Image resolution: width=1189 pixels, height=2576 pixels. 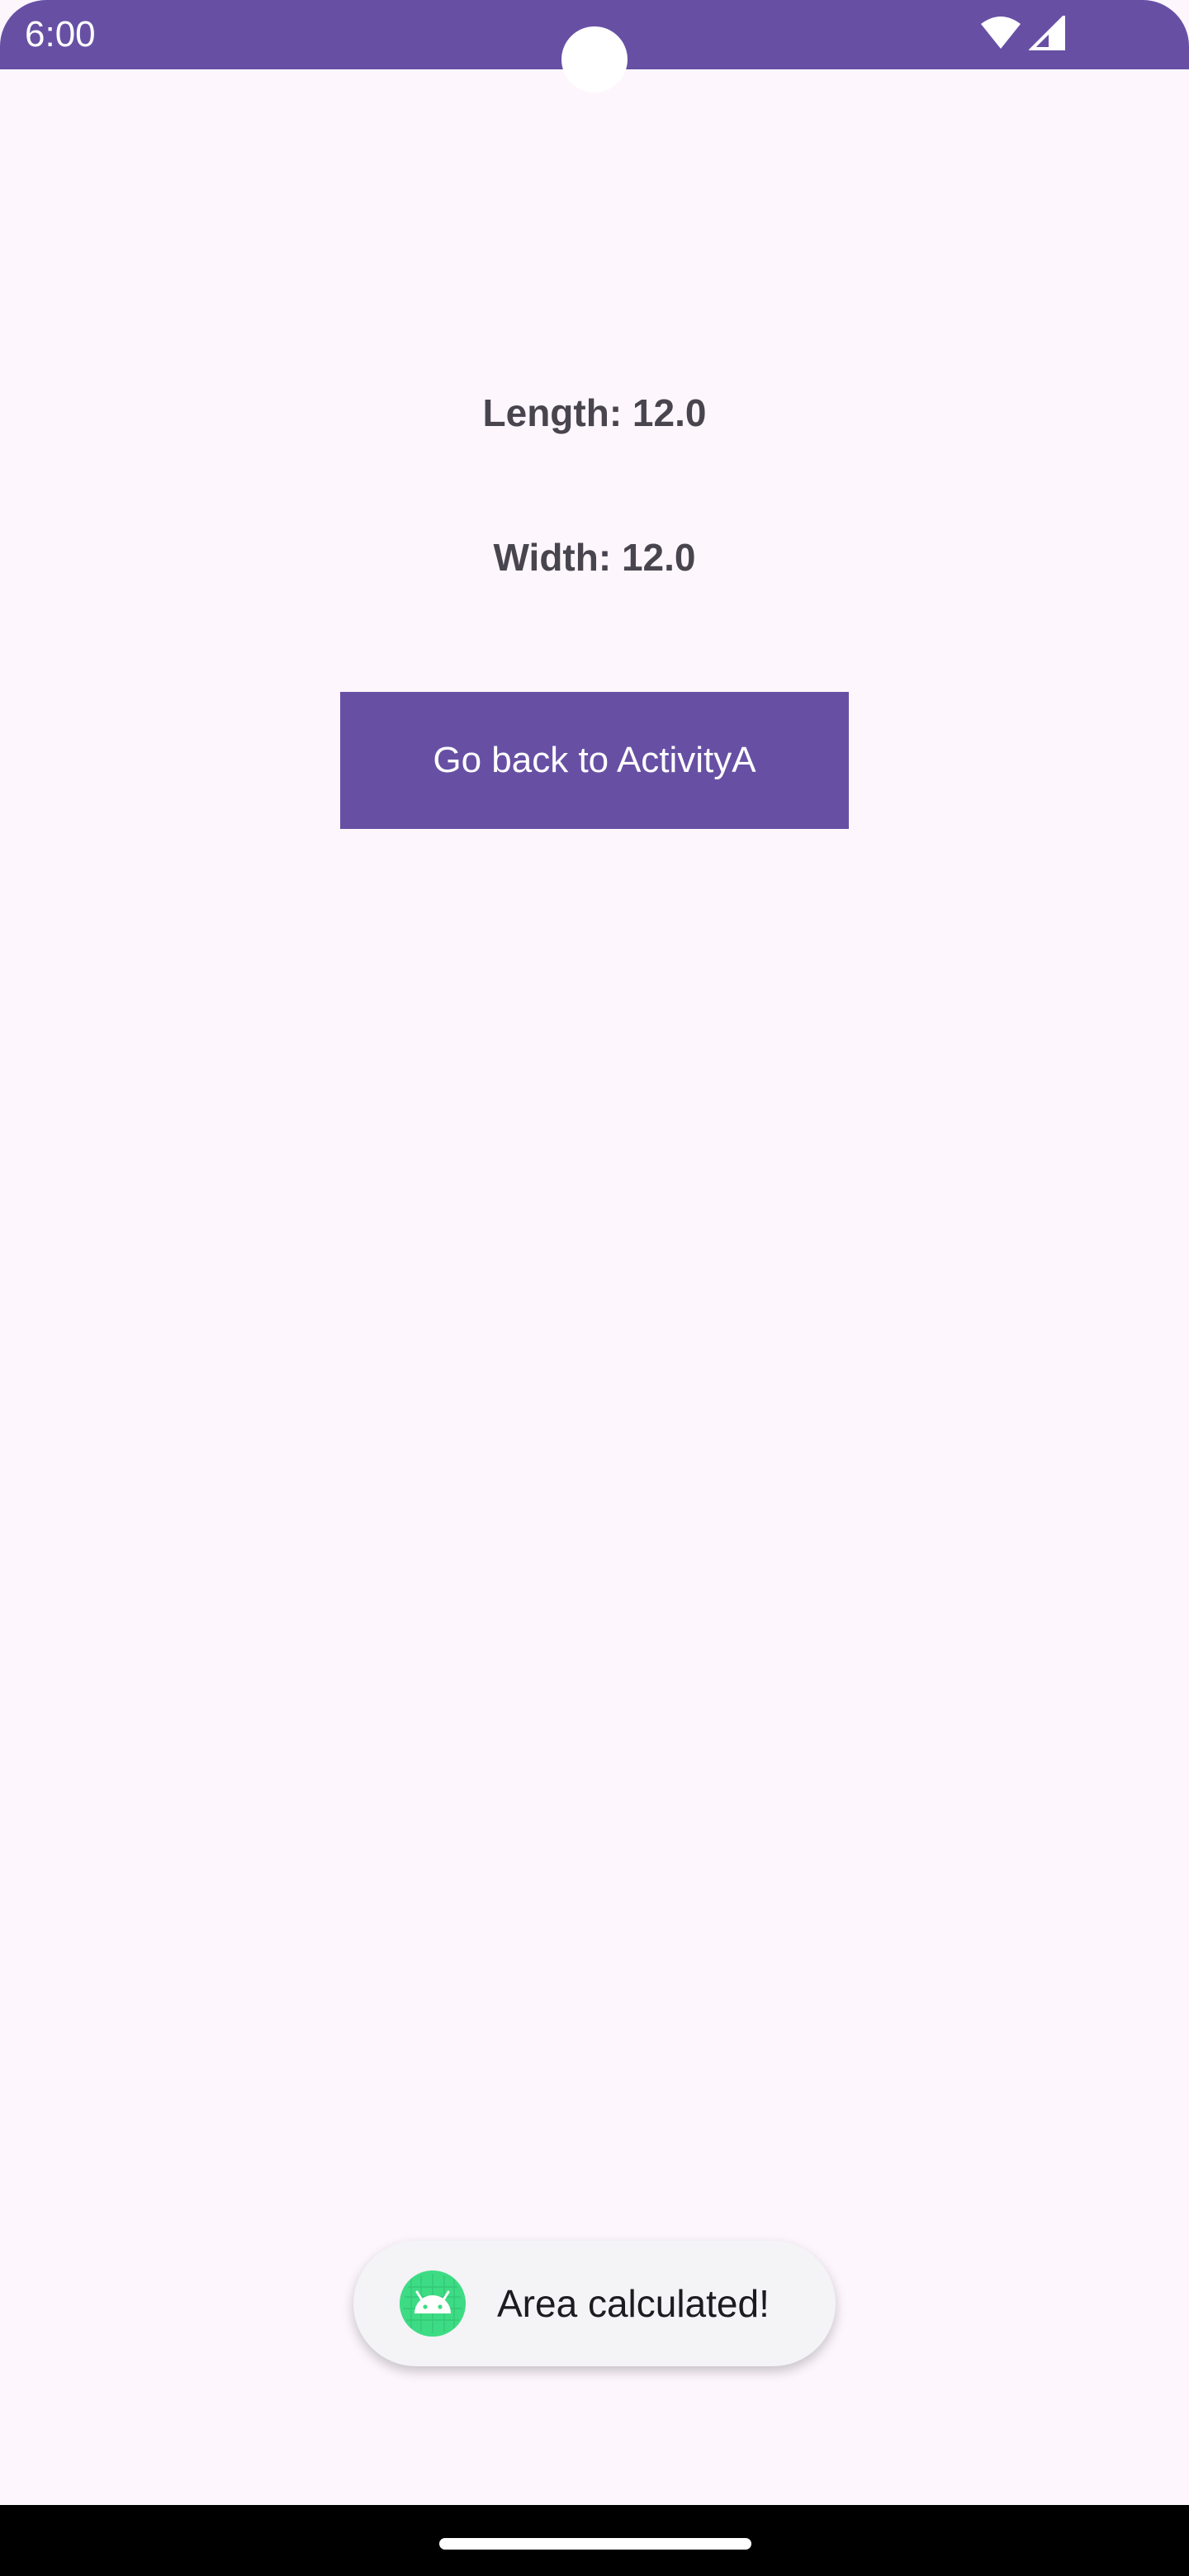 What do you see at coordinates (633, 2303) in the screenshot?
I see `toast-message: Area calculated!` at bounding box center [633, 2303].